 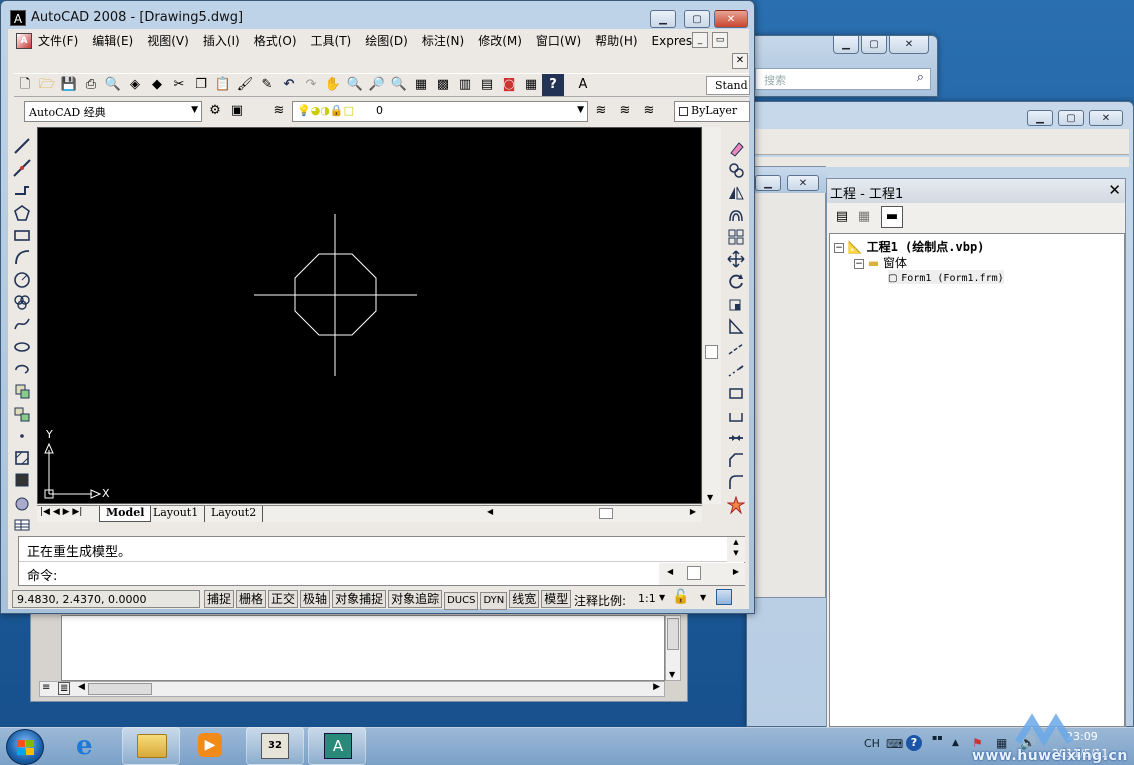 I want to click on plot-preview-icon: 🔍, so click(x=113, y=85).